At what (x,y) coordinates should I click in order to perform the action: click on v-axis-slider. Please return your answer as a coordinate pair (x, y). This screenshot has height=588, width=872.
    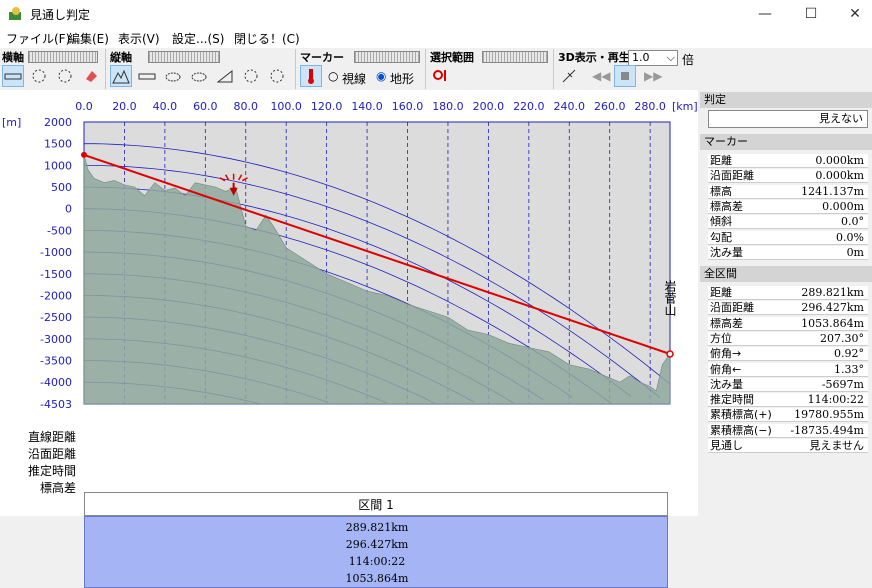
    Looking at the image, I should click on (184, 57).